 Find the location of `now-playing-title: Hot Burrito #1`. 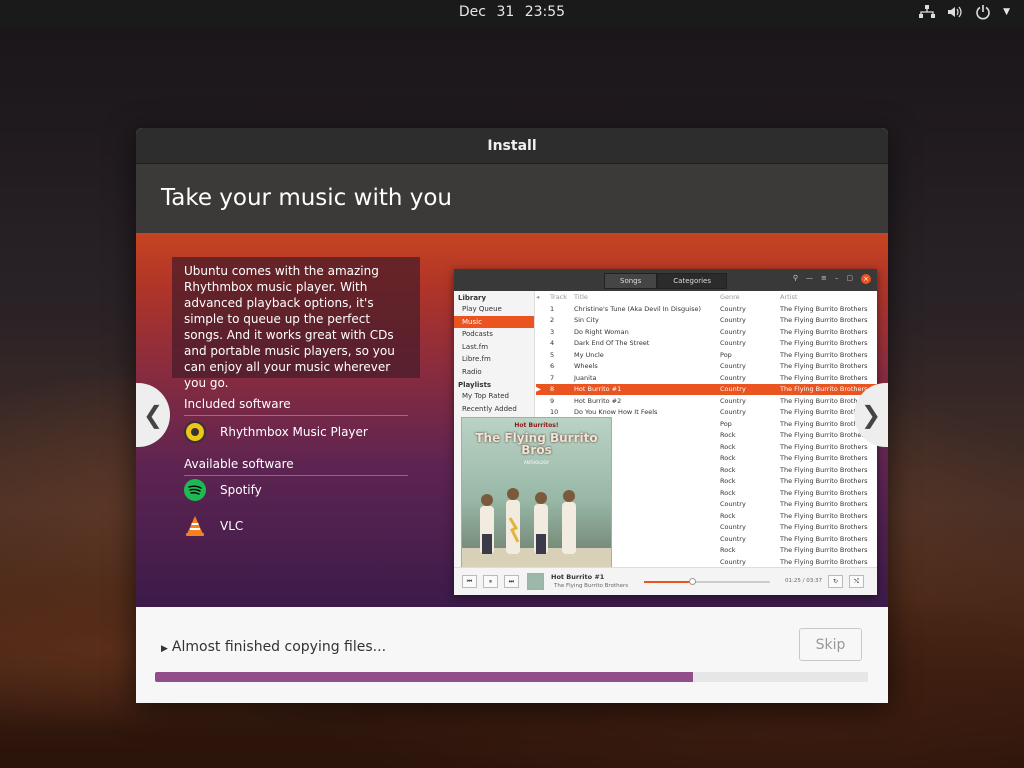

now-playing-title: Hot Burrito #1 is located at coordinates (578, 577).